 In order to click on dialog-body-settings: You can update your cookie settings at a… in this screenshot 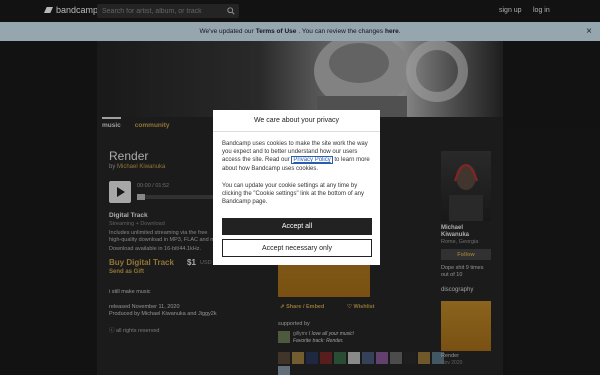, I will do `click(293, 194)`.